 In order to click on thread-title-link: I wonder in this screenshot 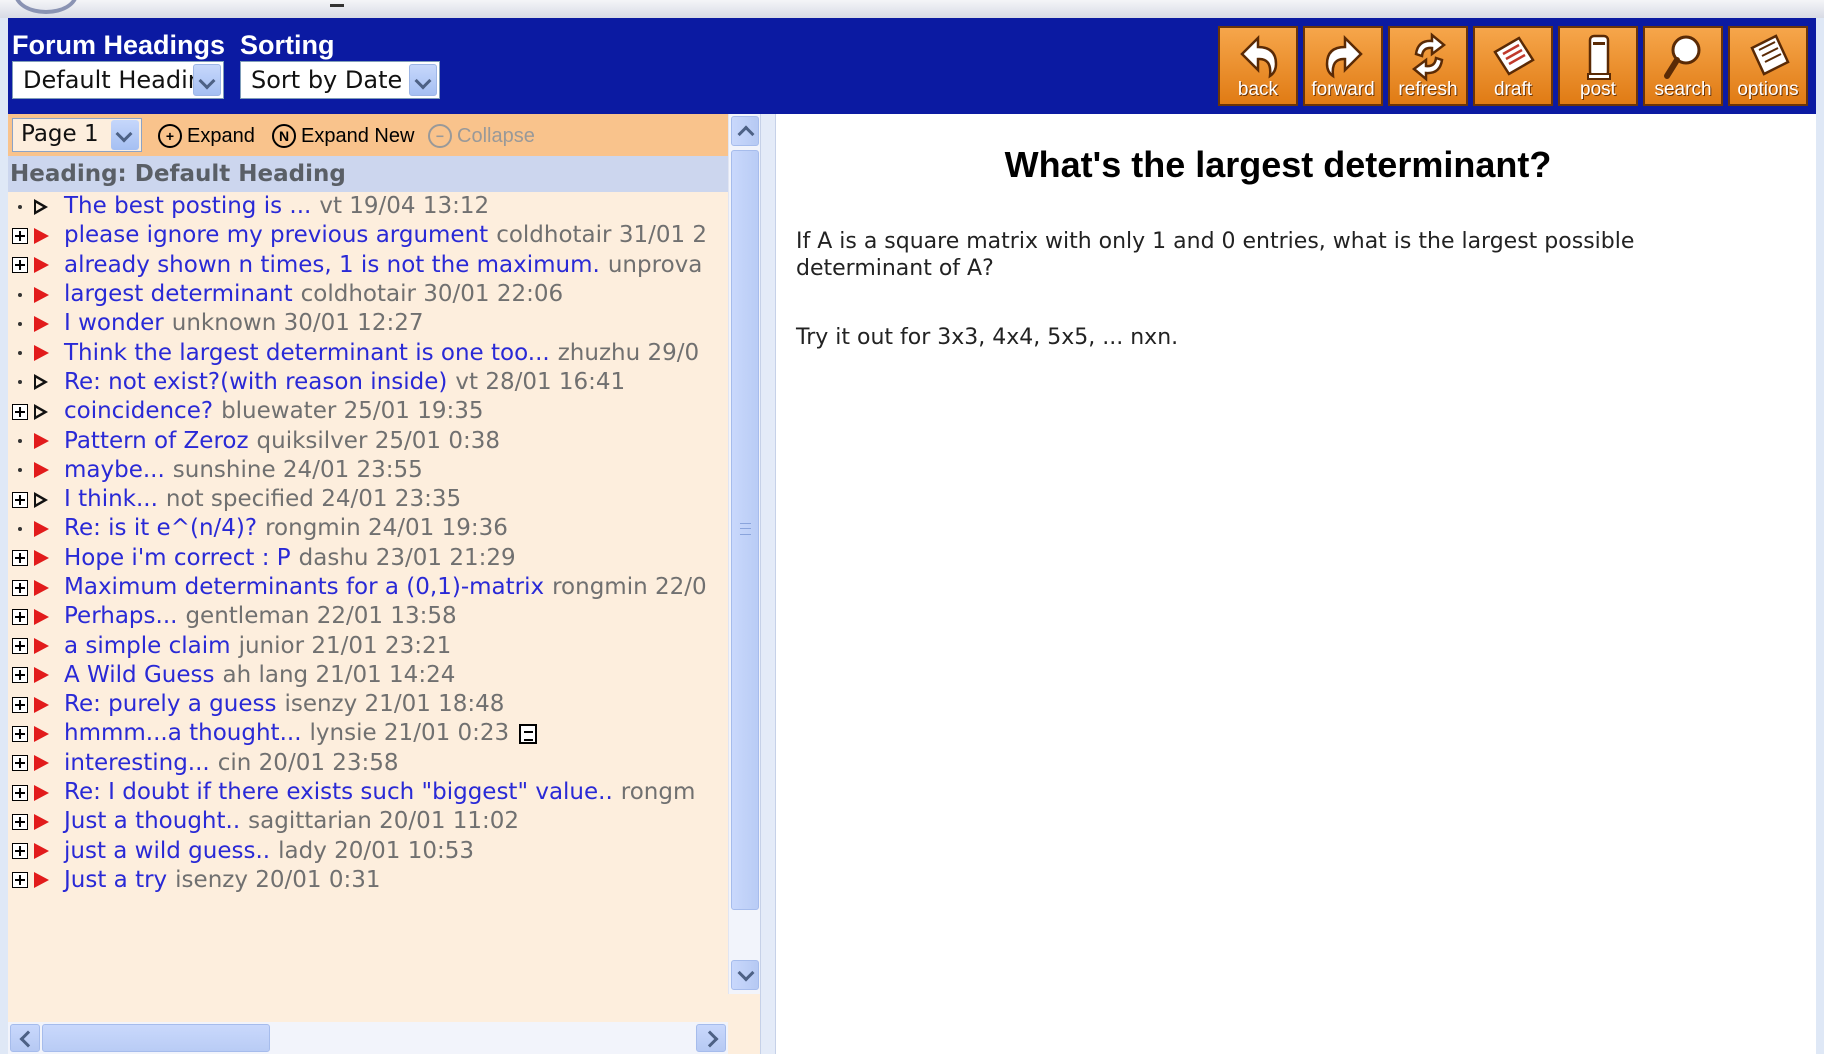, I will do `click(114, 323)`.